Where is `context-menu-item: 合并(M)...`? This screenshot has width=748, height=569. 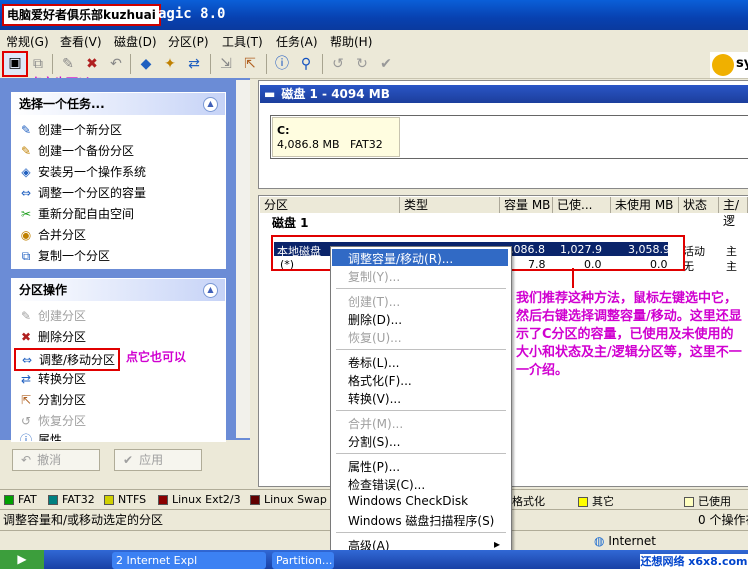
context-menu-item: 合并(M)... is located at coordinates (375, 423).